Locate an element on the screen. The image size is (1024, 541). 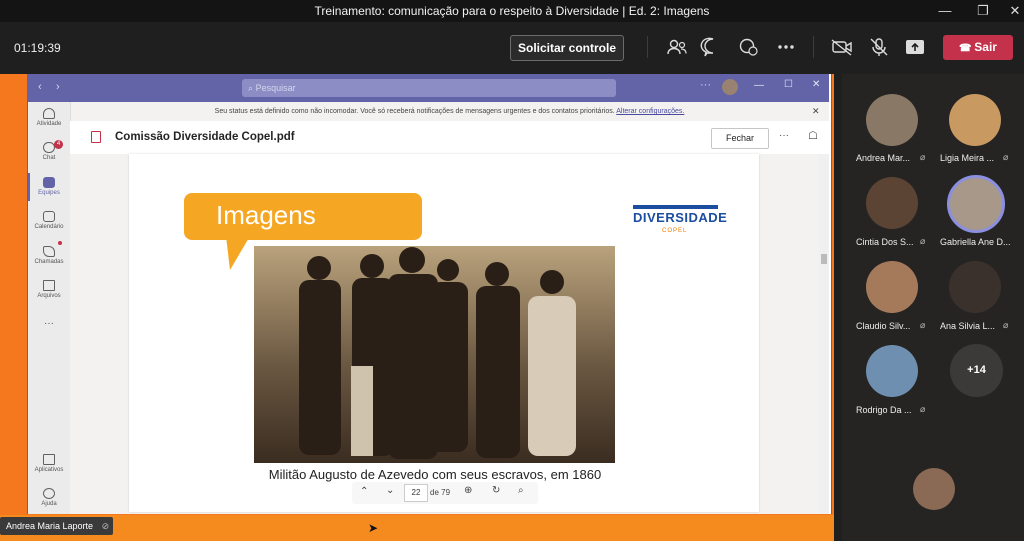
slide-heading: Imagens is located at coordinates (266, 215).